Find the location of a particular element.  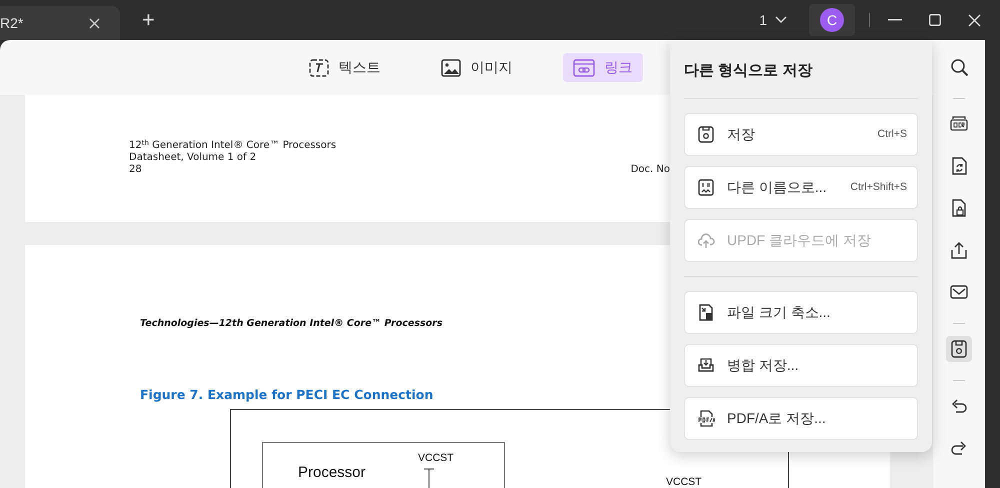

lock-file-icon is located at coordinates (959, 208).